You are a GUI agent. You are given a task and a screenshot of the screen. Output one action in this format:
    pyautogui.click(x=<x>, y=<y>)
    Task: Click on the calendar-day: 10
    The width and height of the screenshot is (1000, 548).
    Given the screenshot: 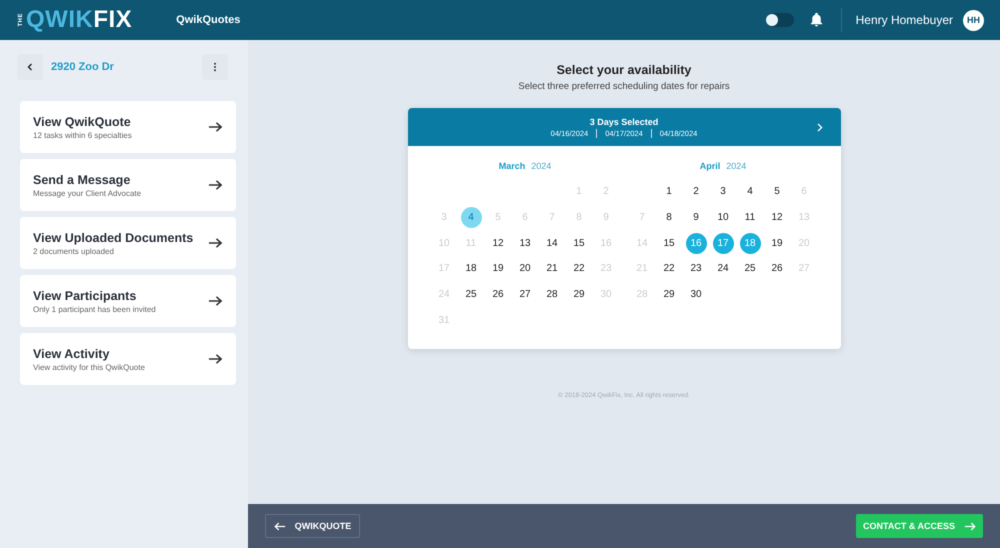 What is the action you would take?
    pyautogui.click(x=723, y=217)
    